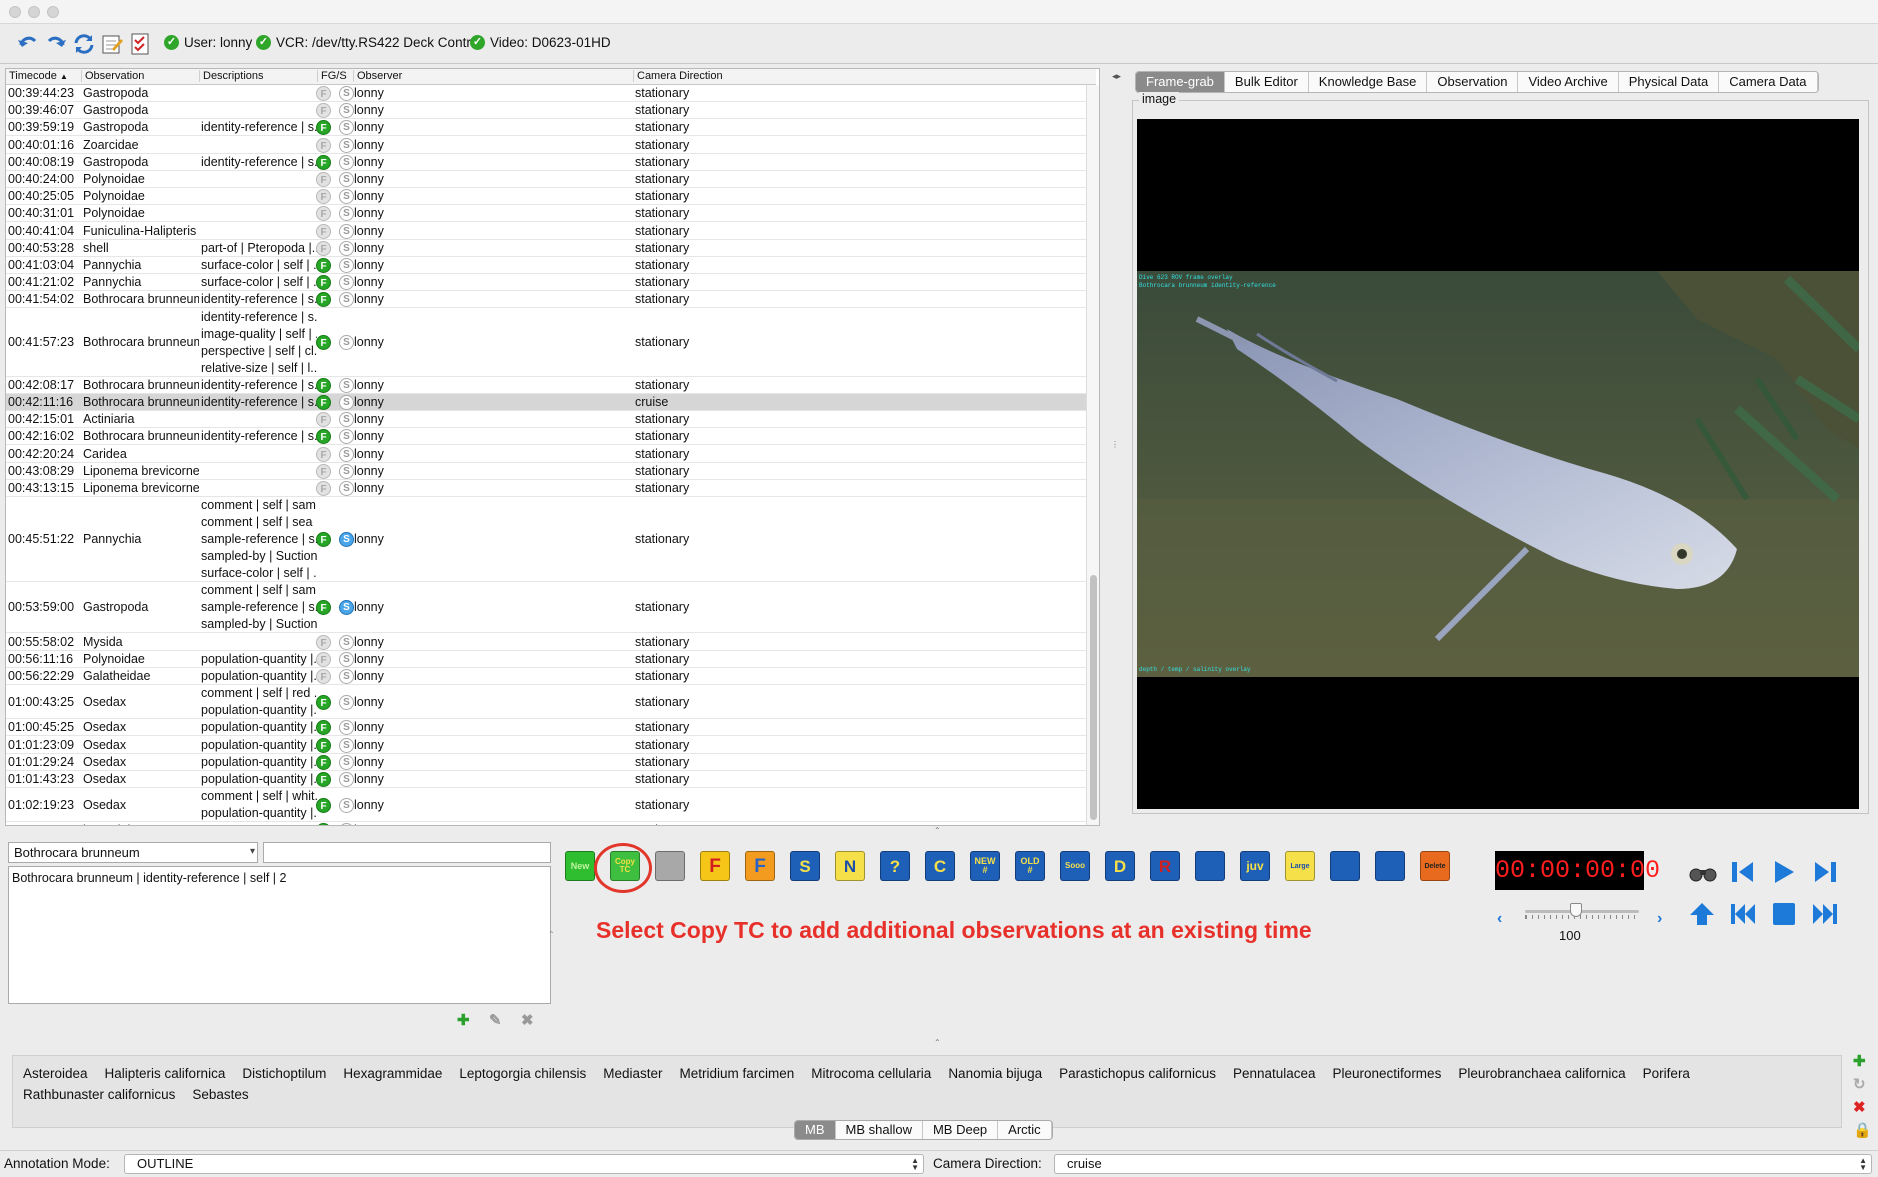 Image resolution: width=1878 pixels, height=1177 pixels. What do you see at coordinates (28, 44) in the screenshot?
I see `undo-icon` at bounding box center [28, 44].